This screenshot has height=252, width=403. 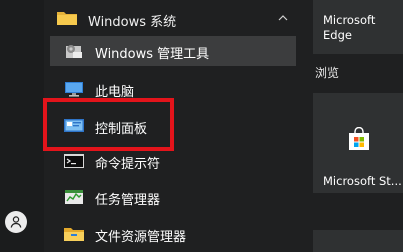 What do you see at coordinates (358, 241) in the screenshot?
I see `tile-partial` at bounding box center [358, 241].